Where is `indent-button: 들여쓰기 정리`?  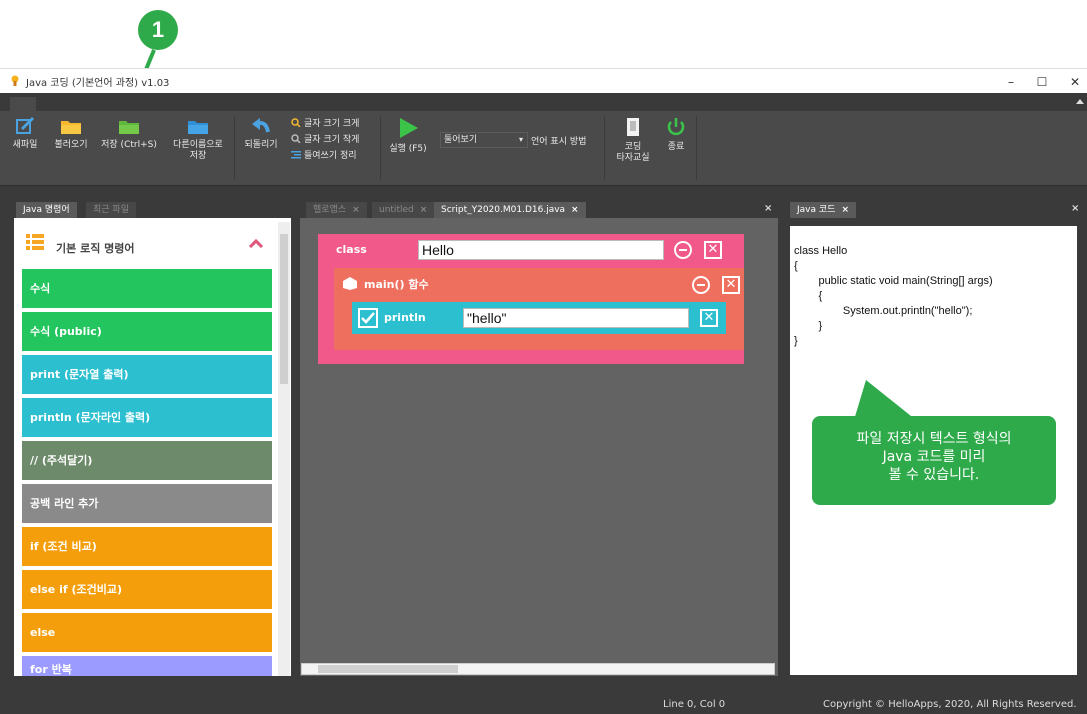 indent-button: 들여쓰기 정리 is located at coordinates (324, 154).